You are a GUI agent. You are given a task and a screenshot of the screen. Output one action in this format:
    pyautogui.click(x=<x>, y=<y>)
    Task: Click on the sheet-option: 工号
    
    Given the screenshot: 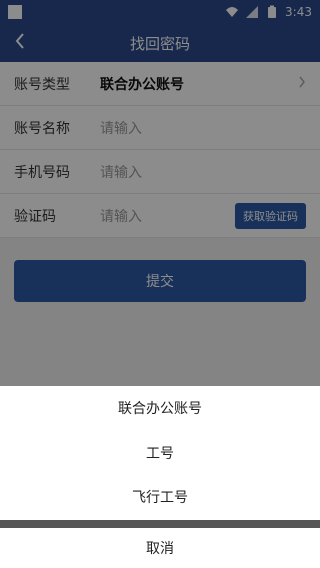 What is the action you would take?
    pyautogui.click(x=160, y=453)
    